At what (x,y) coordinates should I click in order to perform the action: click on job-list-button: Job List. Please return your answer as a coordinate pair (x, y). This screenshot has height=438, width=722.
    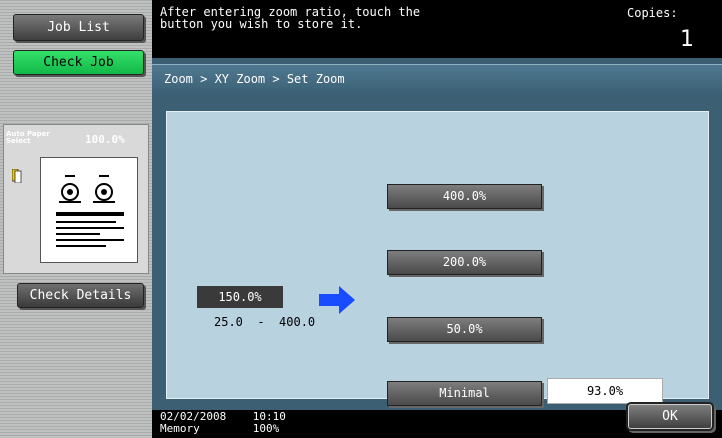
    Looking at the image, I should click on (78, 27).